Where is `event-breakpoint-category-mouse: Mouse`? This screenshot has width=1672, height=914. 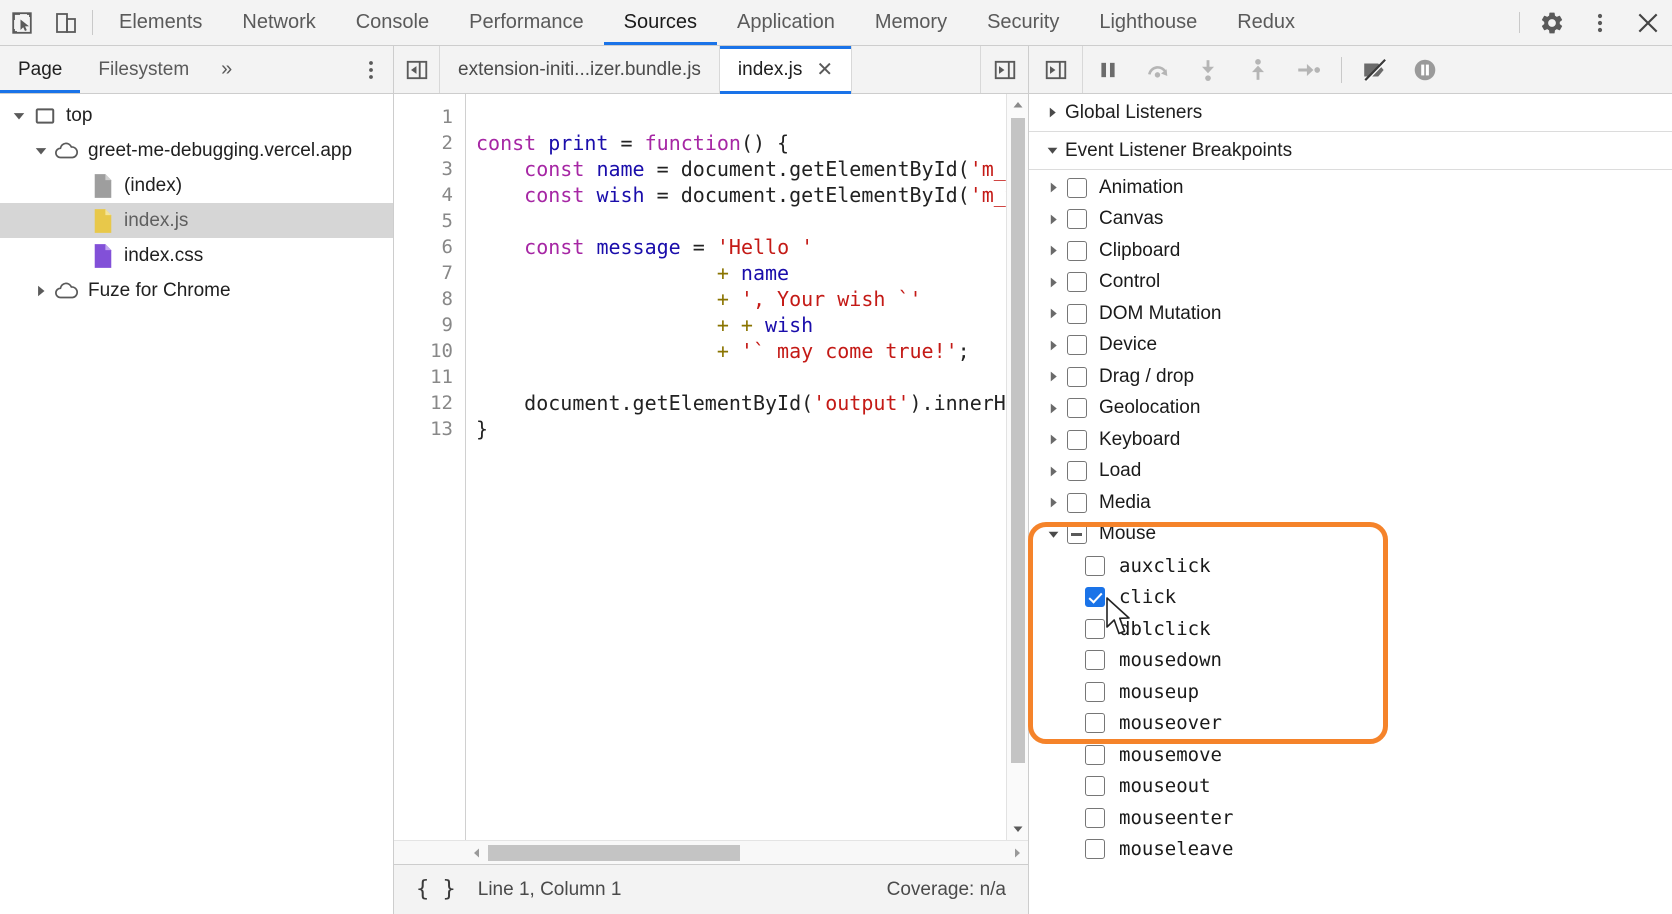
event-breakpoint-category-mouse: Mouse is located at coordinates (1350, 535).